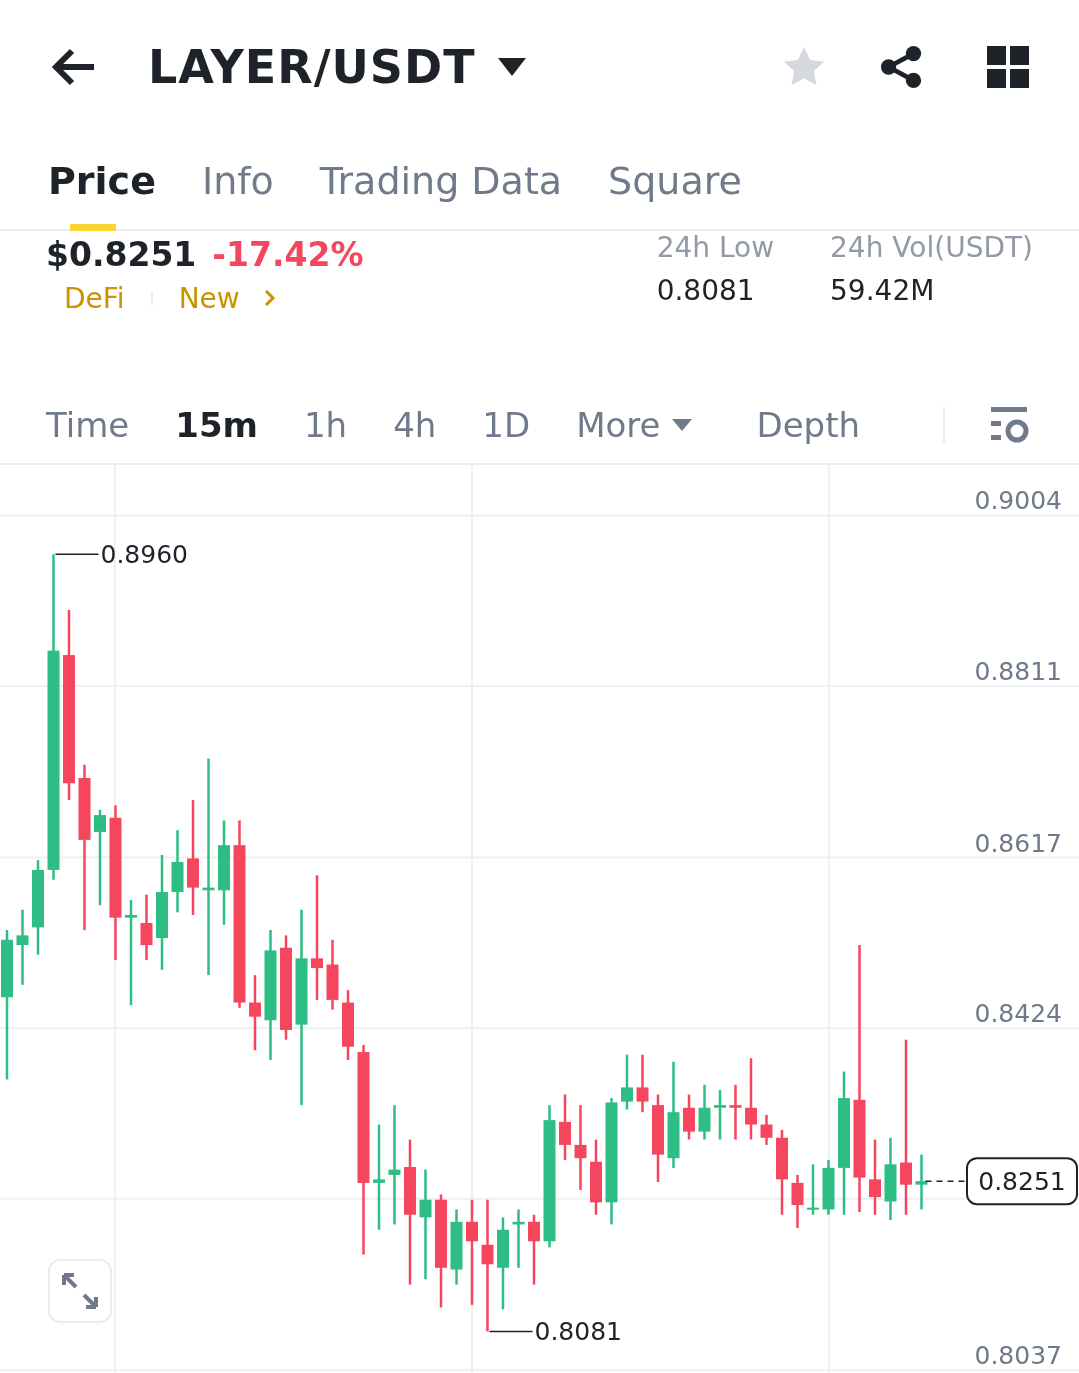 The width and height of the screenshot is (1079, 1373). What do you see at coordinates (144, 555) in the screenshot?
I see `price-annotation: 0.8960` at bounding box center [144, 555].